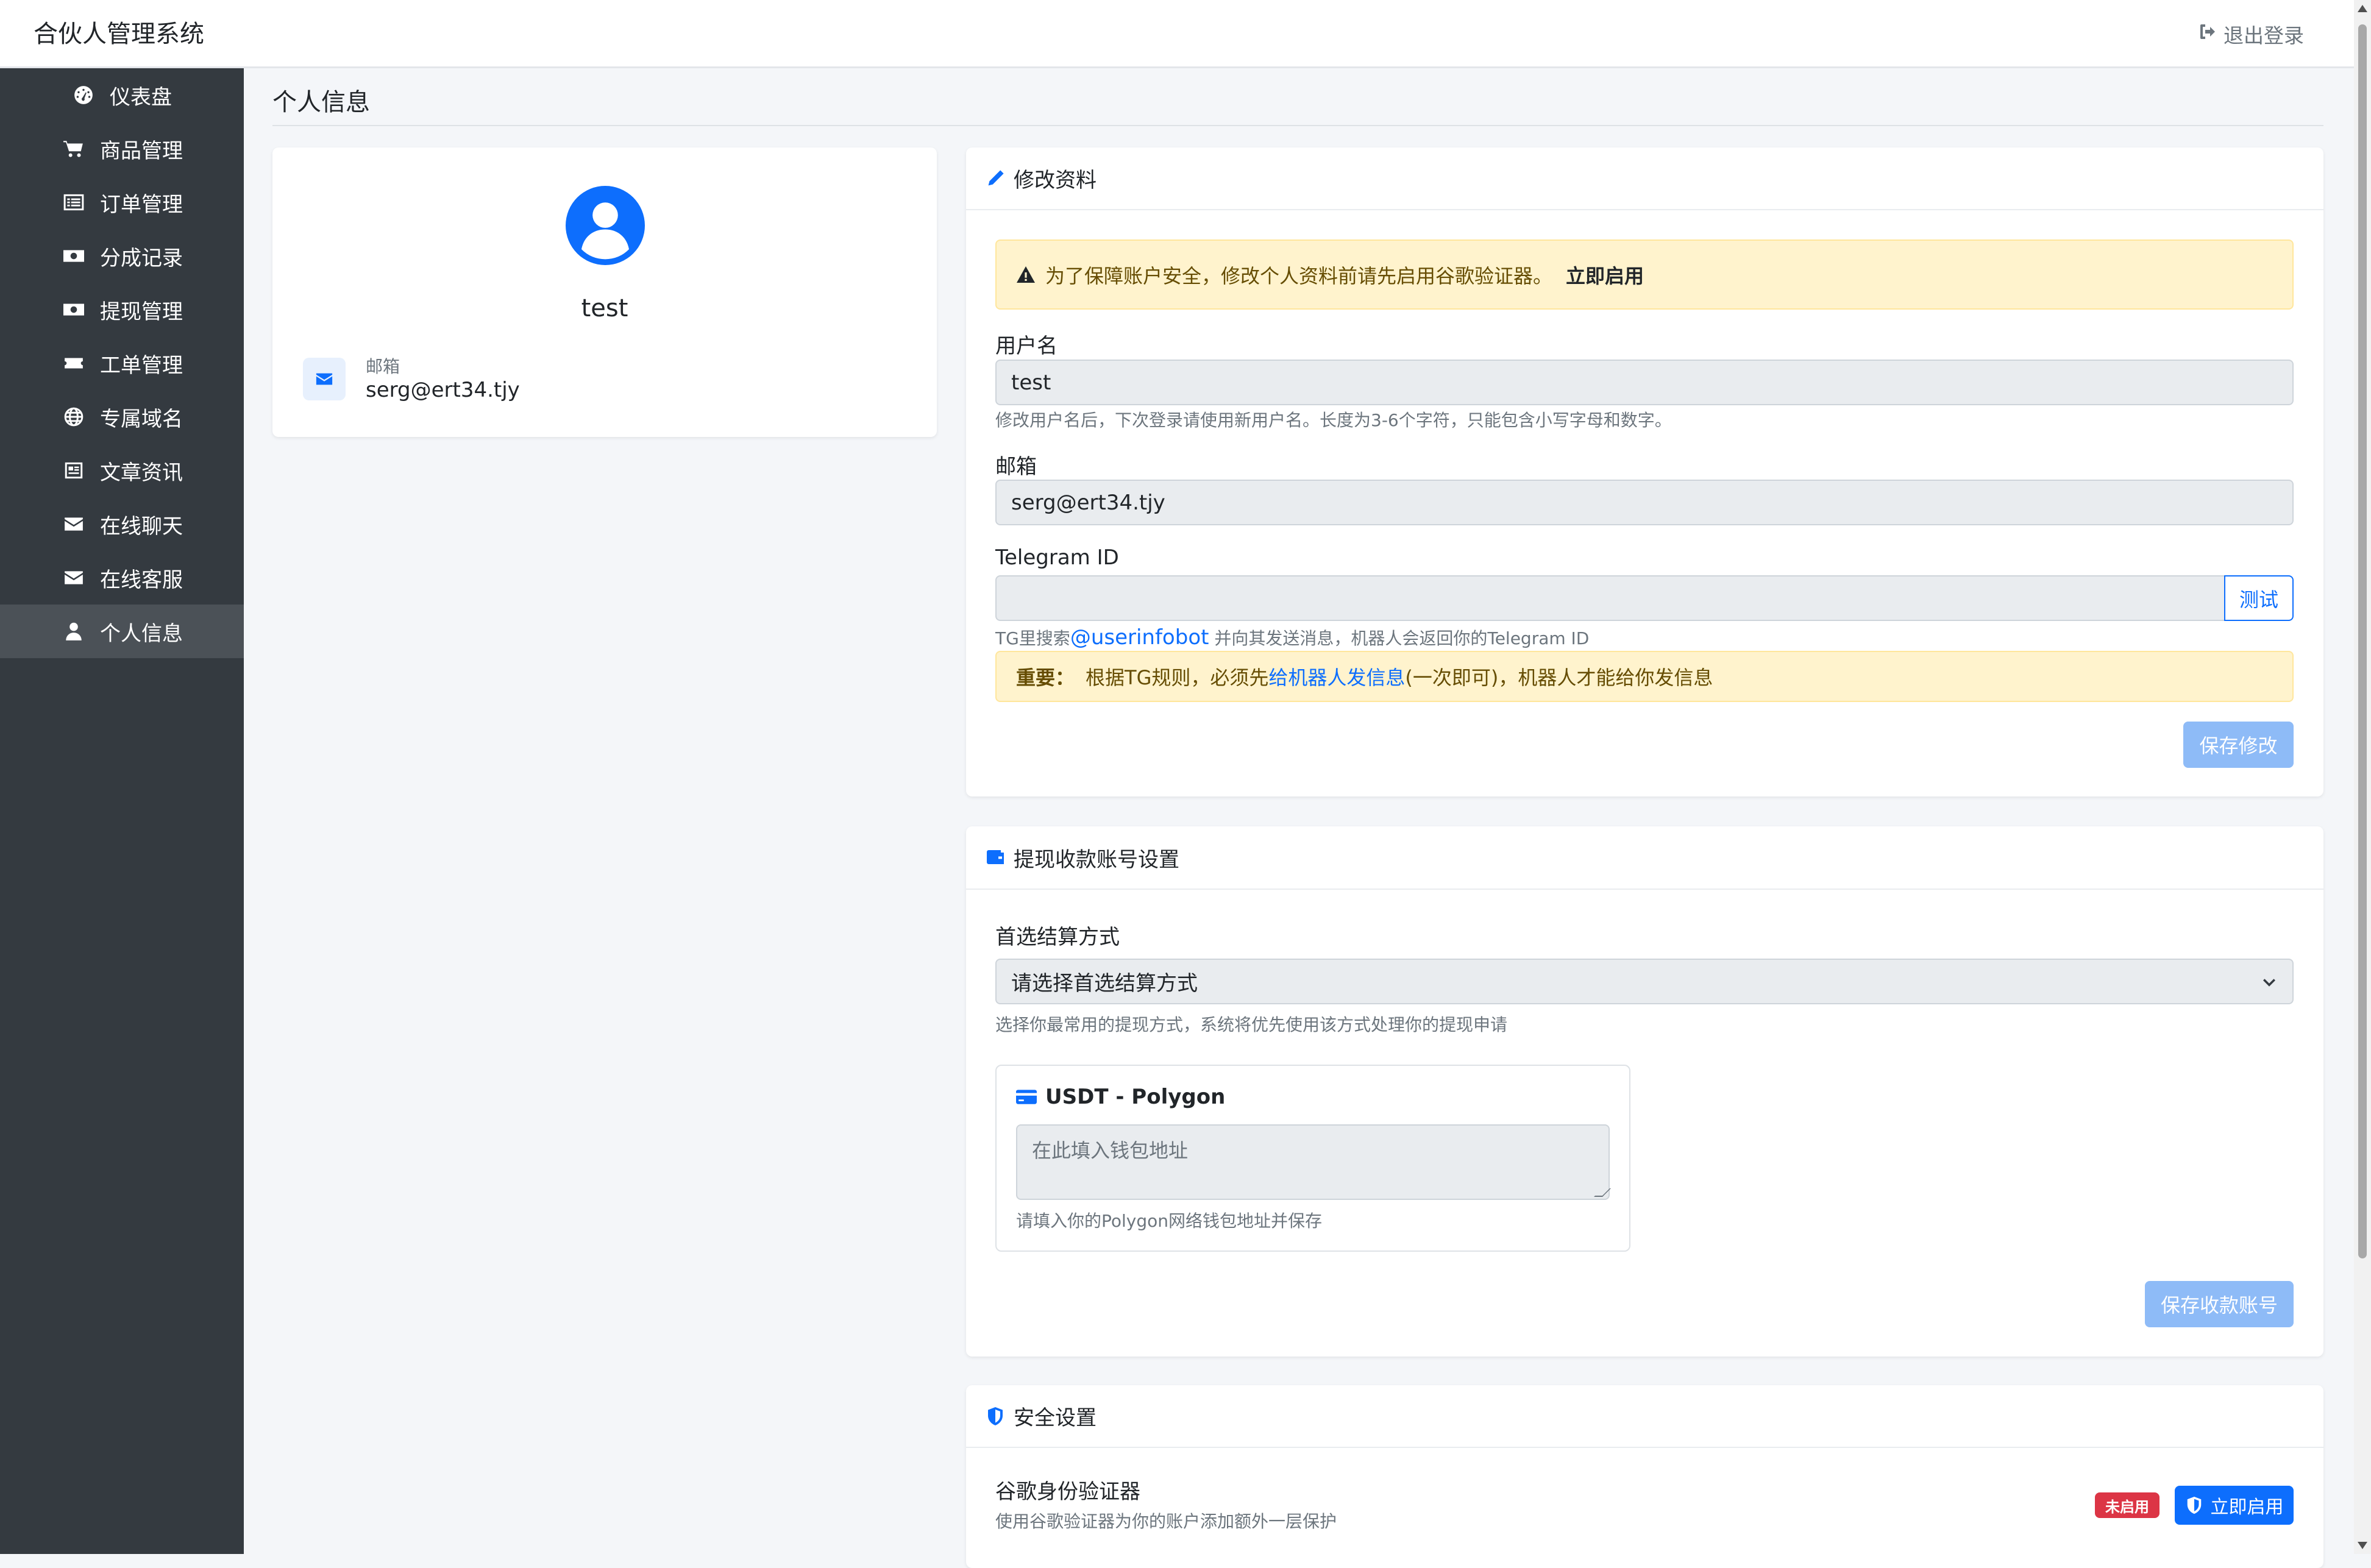  Describe the element at coordinates (1400, 638) in the screenshot. I see `telegram-hint-suffix: 并向其发送消息，机器人会返回你的Telegram ID` at that location.